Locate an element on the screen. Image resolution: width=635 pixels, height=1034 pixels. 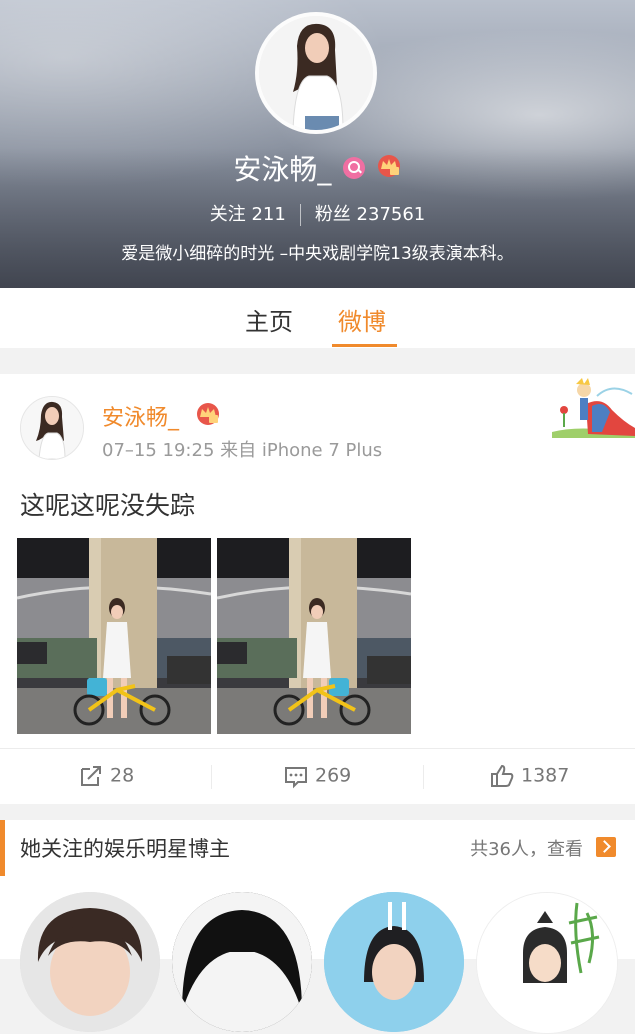
profile-tabs: 主页 微博 is located at coordinates (317, 318).